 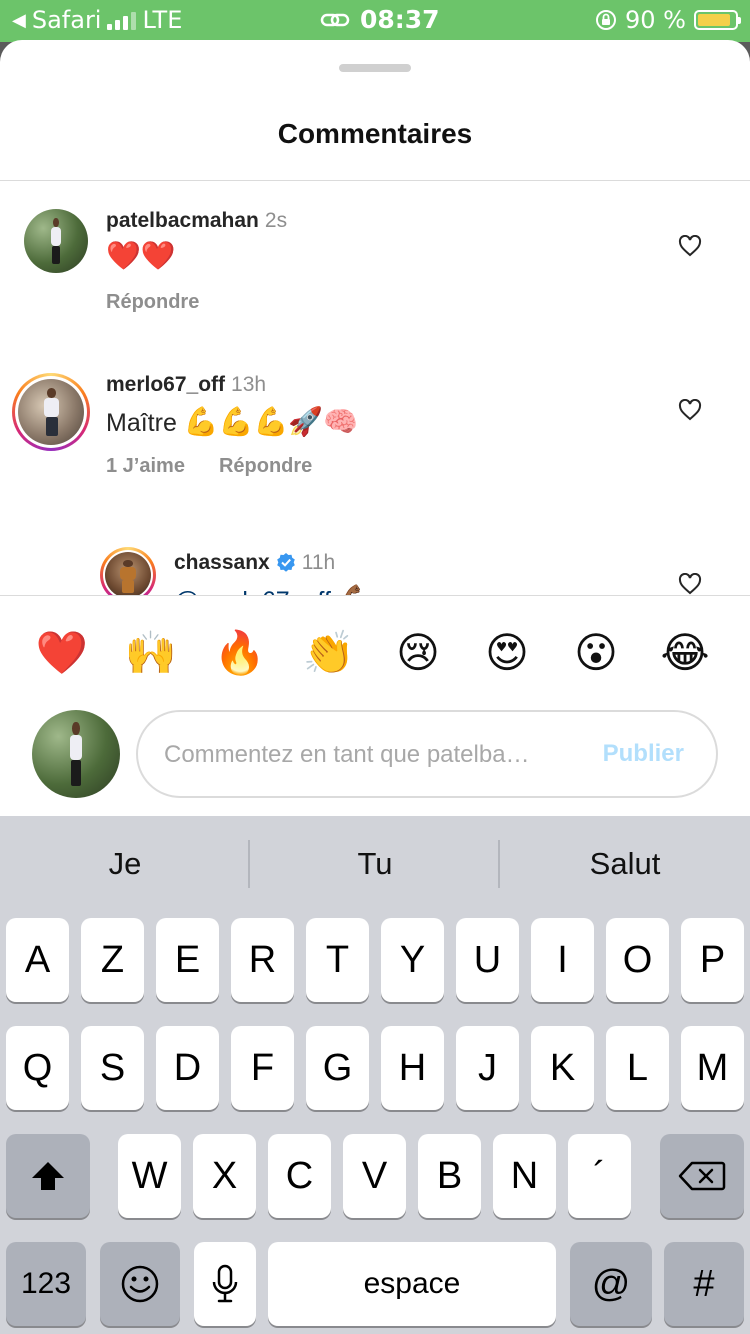 What do you see at coordinates (418, 653) in the screenshot?
I see `reaction-crying: 😢` at bounding box center [418, 653].